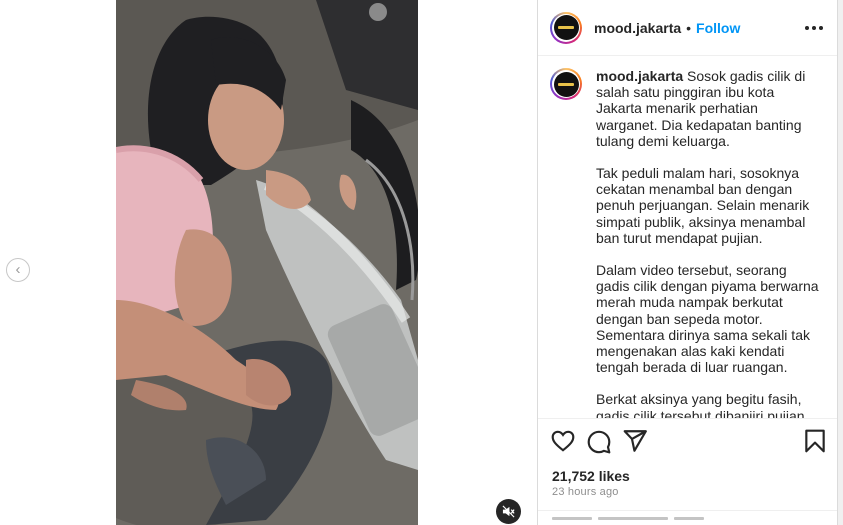 The image size is (843, 525). I want to click on post-header: mood.jakarta • Follow, so click(687, 28).